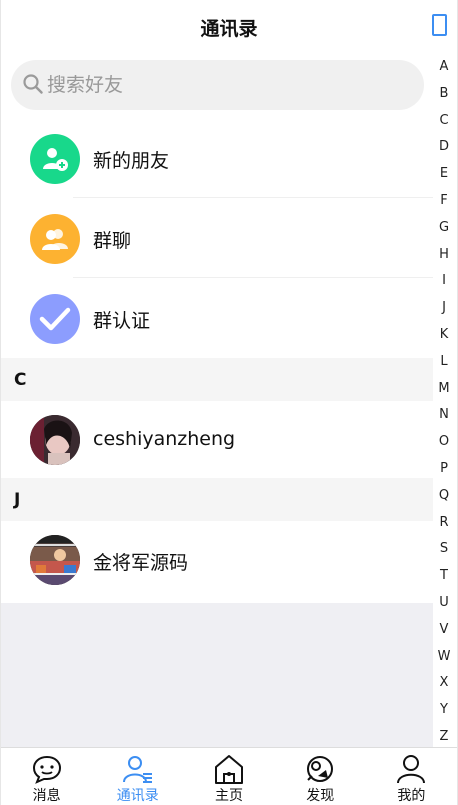  Describe the element at coordinates (217, 318) in the screenshot. I see `group-verify-row: 群认证` at that location.